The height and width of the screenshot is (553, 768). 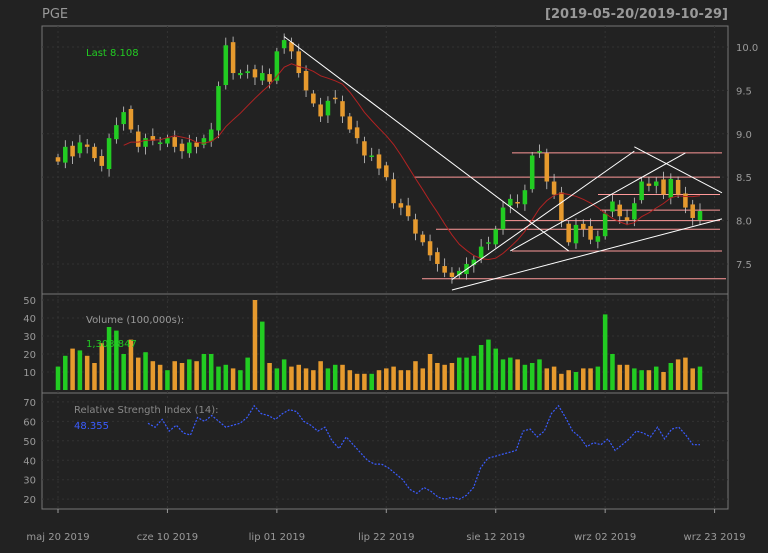 What do you see at coordinates (744, 222) in the screenshot?
I see `price-tick-label: 8.0` at bounding box center [744, 222].